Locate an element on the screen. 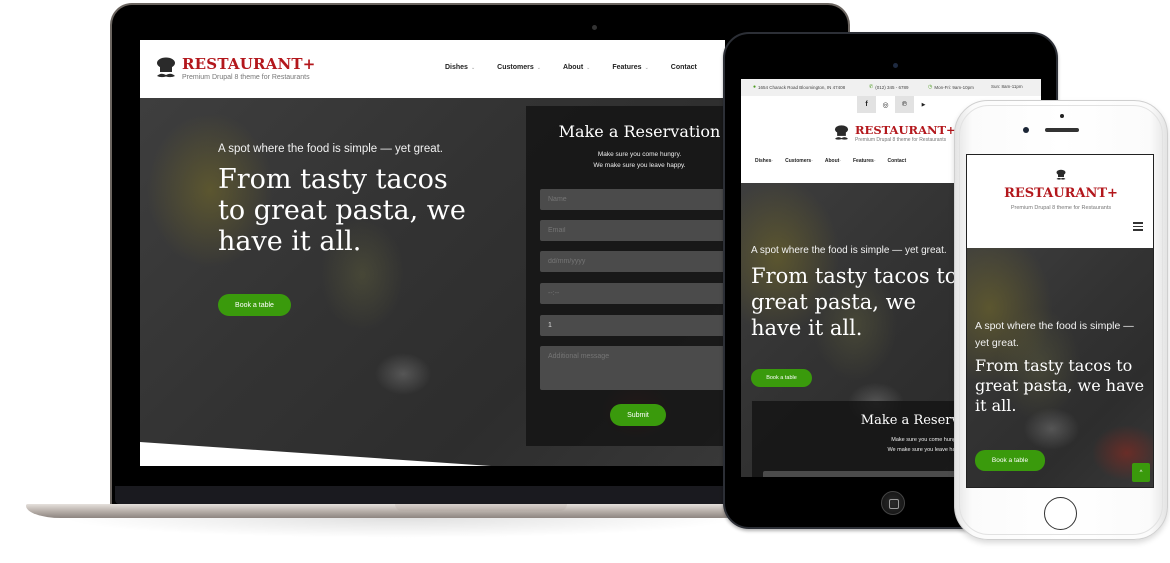 This screenshot has width=1170, height=563. laptop-base is located at coordinates (391, 511).